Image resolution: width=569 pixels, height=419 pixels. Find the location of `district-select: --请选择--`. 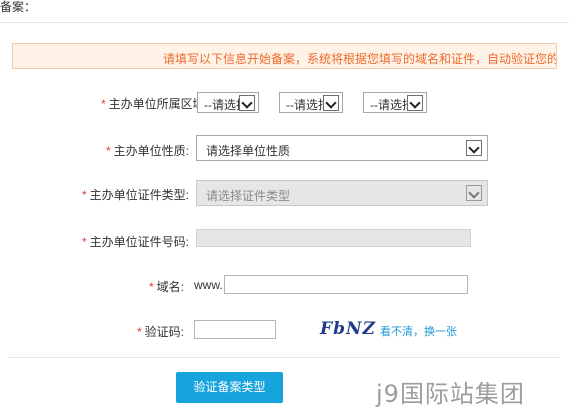

district-select: --请选择-- is located at coordinates (395, 102).